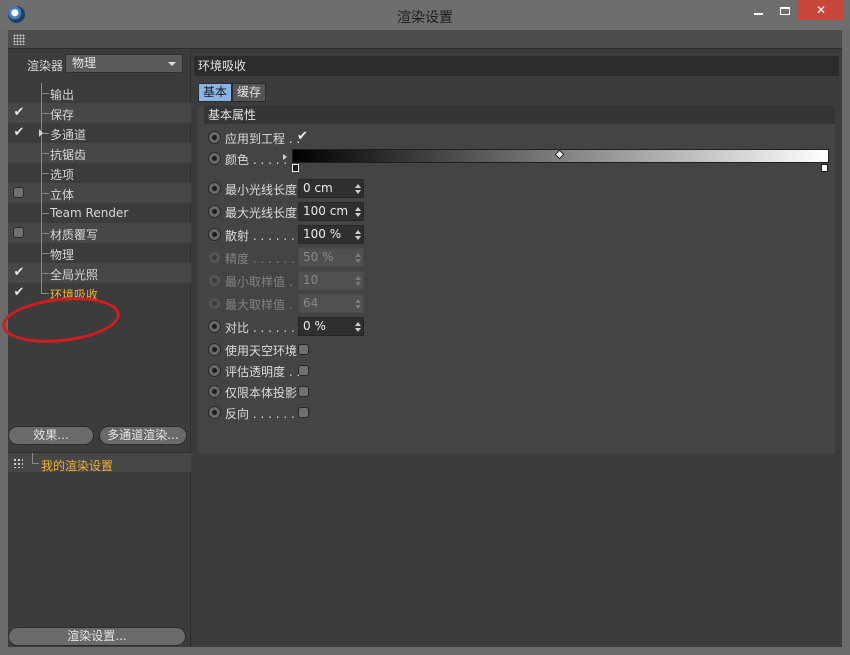  I want to click on tree-item-output: 输出, so click(99, 93).